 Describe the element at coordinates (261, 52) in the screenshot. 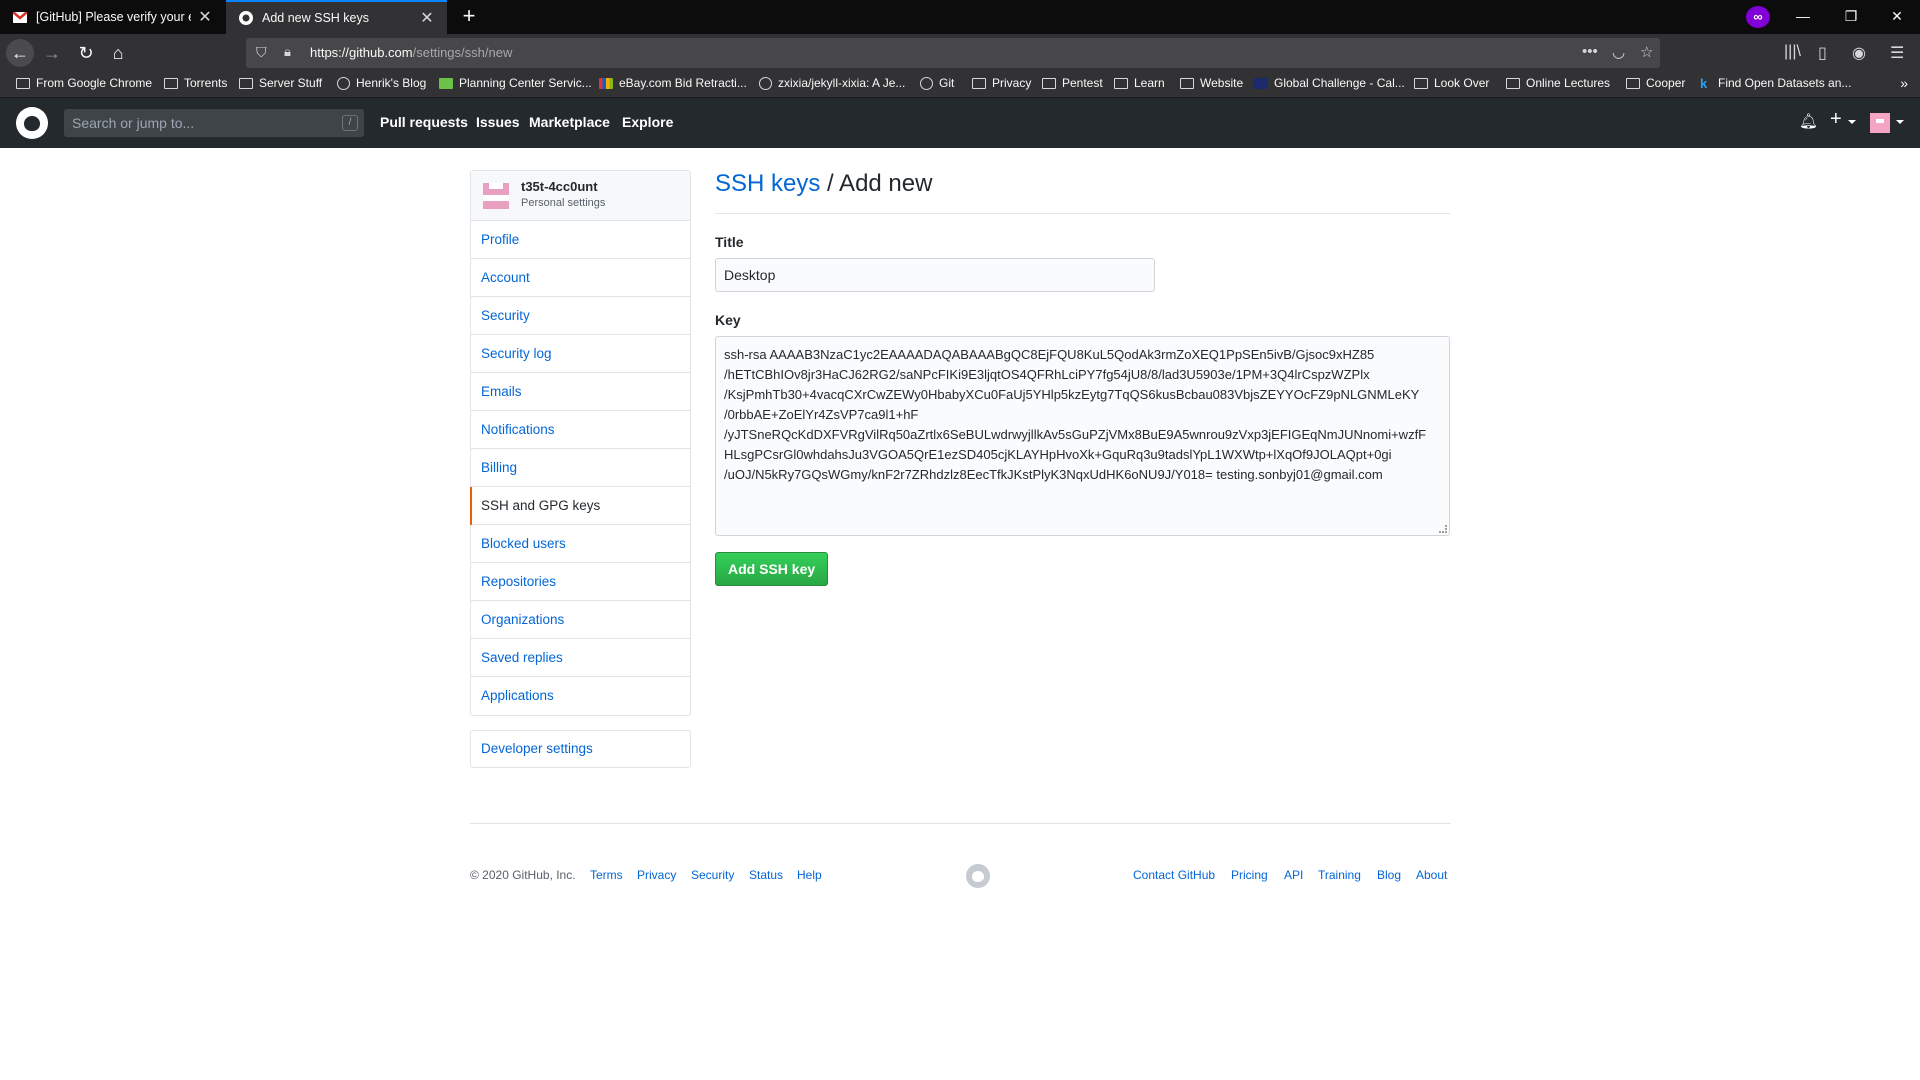

I see `tracking-shield-icon: ⛉` at that location.